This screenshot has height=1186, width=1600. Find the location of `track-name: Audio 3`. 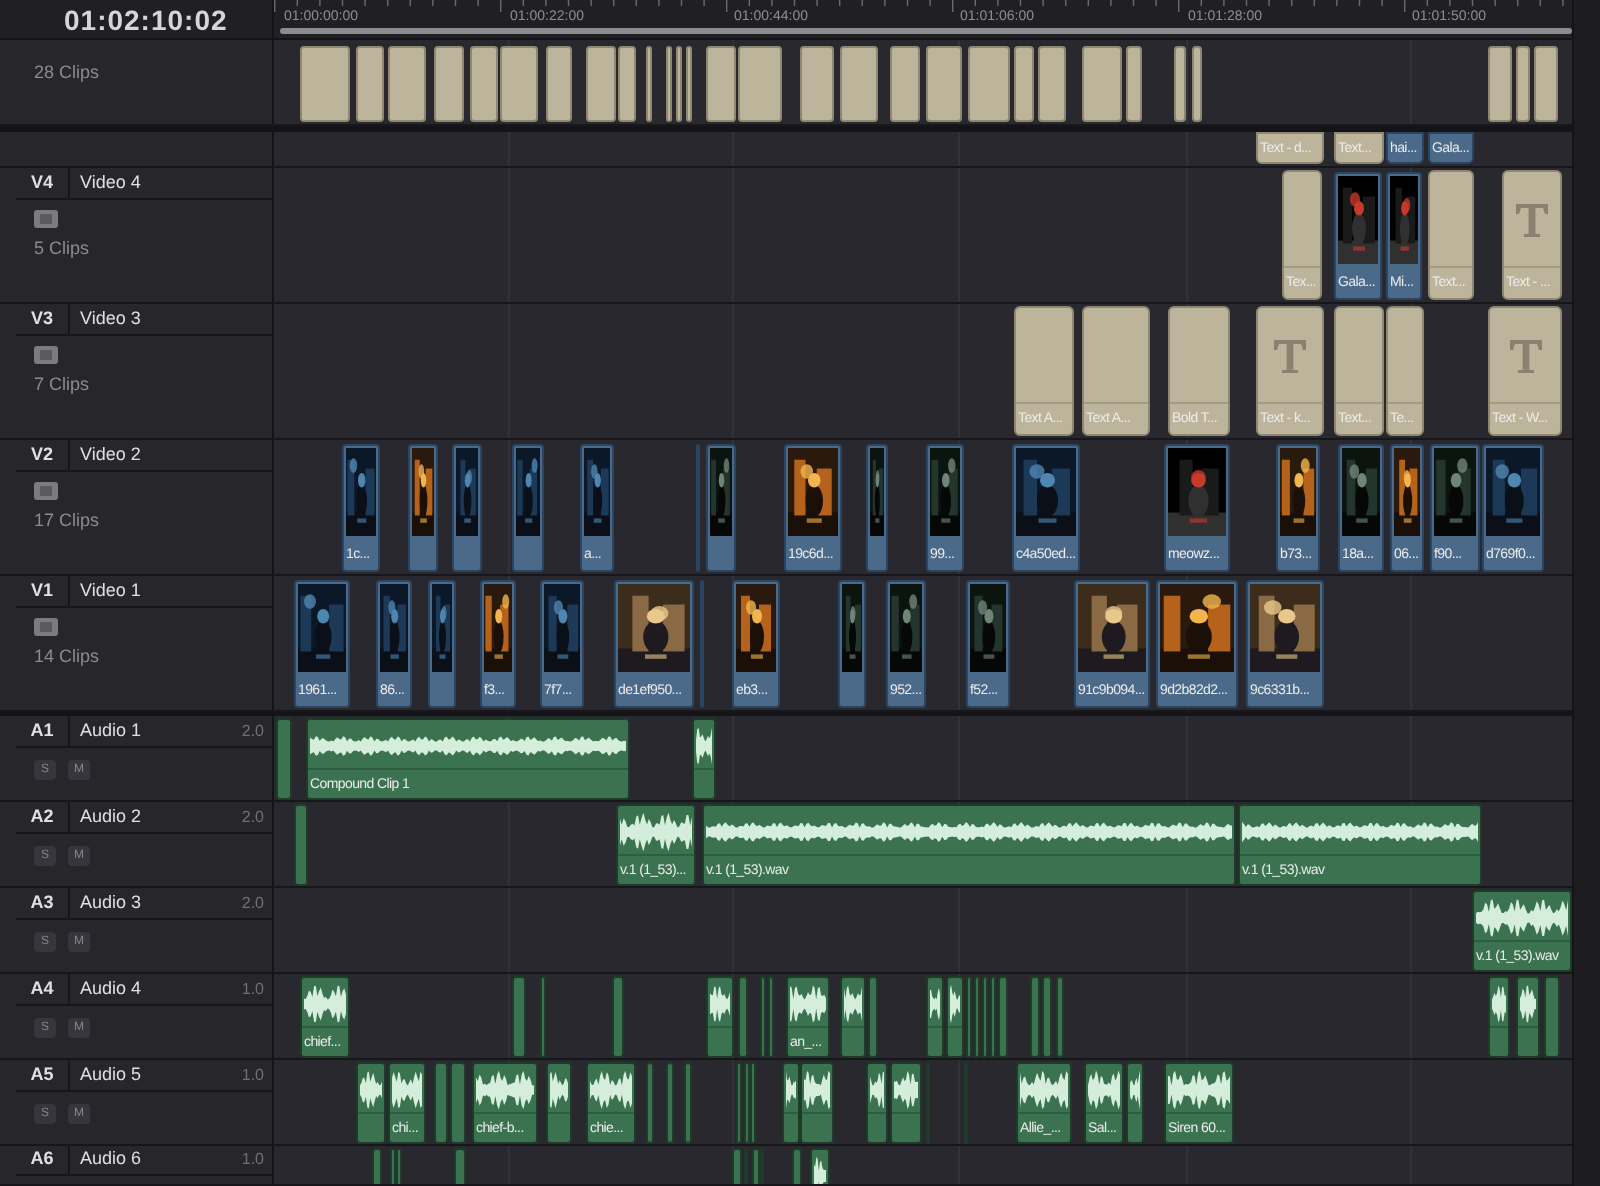

track-name: Audio 3 is located at coordinates (156, 903).